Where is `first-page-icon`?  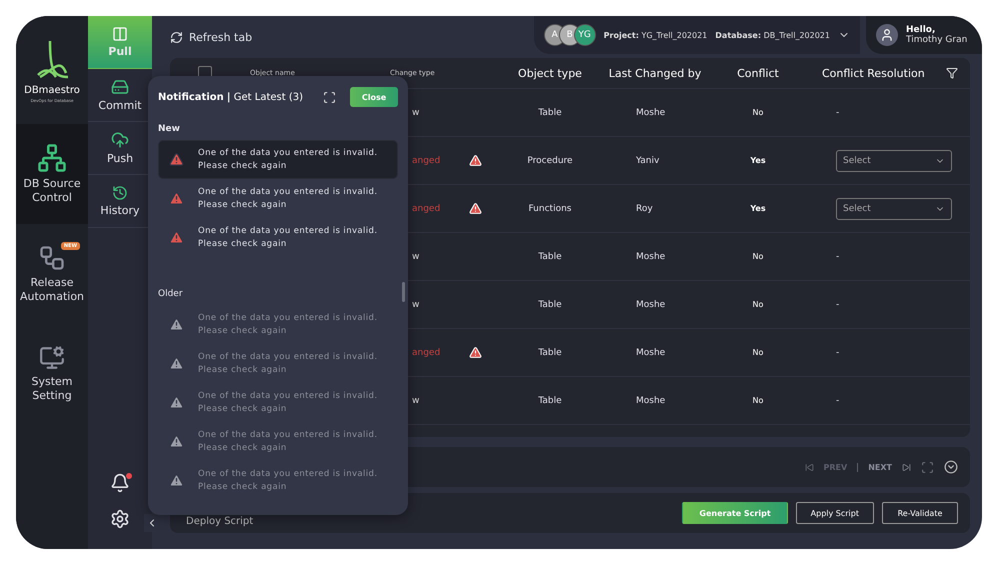
first-page-icon is located at coordinates (809, 467).